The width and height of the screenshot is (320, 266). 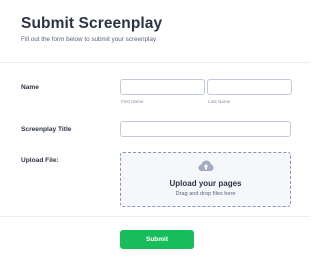 What do you see at coordinates (155, 62) in the screenshot?
I see `header-divider` at bounding box center [155, 62].